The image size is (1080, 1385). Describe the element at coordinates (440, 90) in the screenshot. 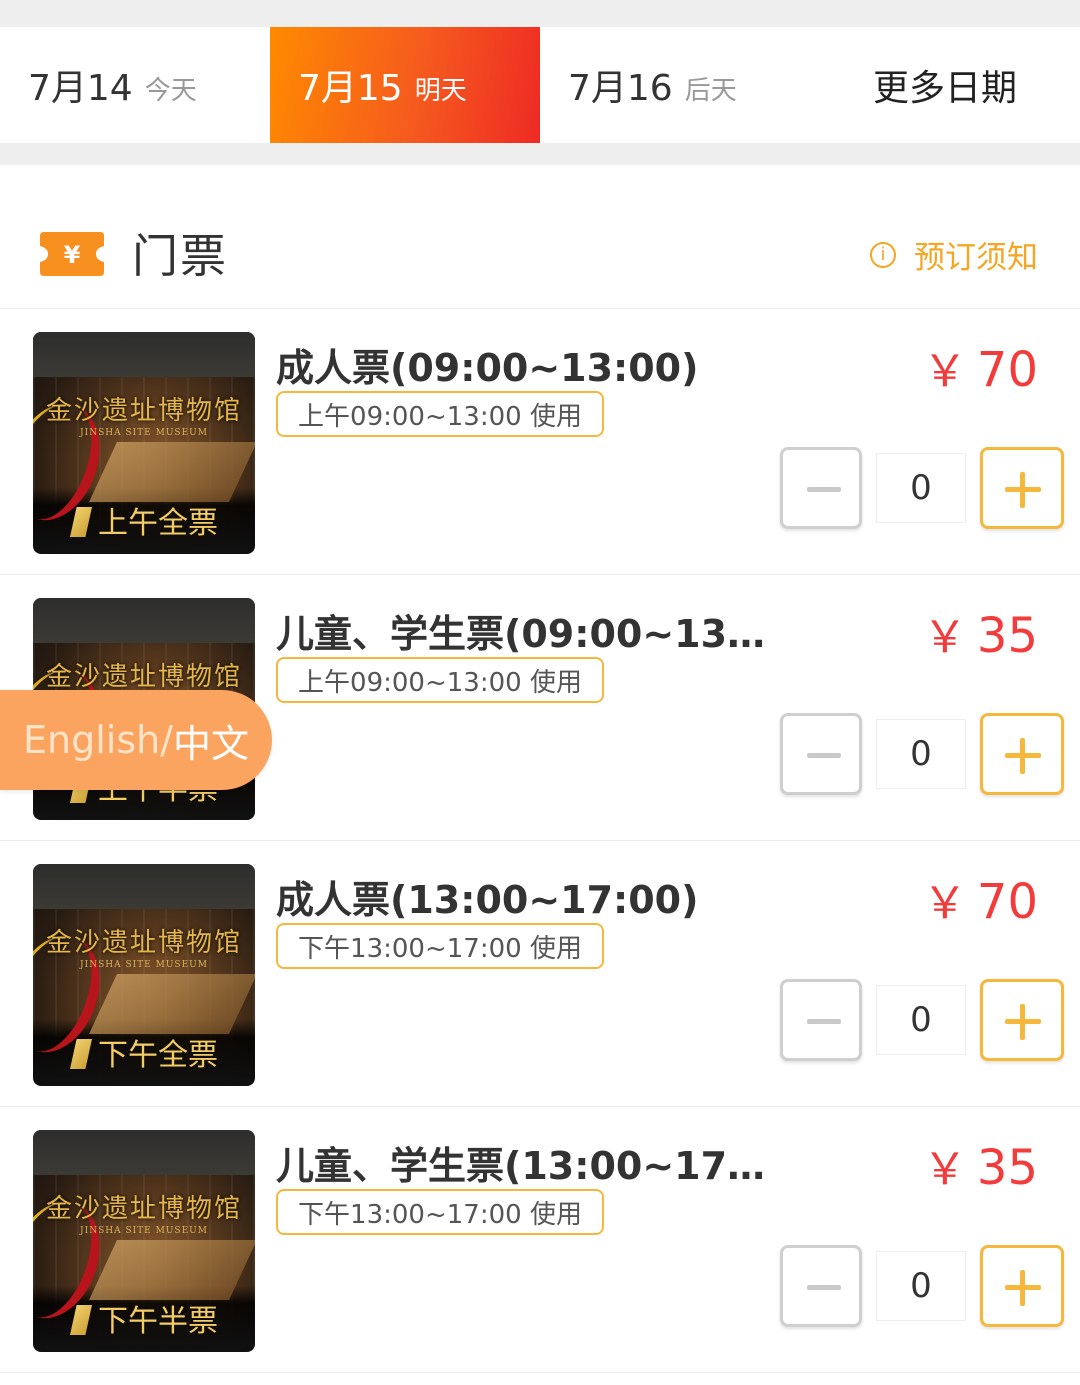

I see `date-sublabel: 明天` at that location.